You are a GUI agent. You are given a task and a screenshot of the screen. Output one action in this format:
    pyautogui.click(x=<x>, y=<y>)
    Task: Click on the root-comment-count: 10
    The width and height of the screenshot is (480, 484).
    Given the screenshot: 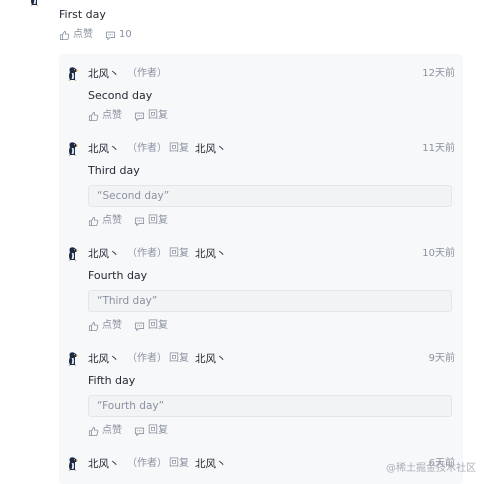 What is the action you would take?
    pyautogui.click(x=125, y=34)
    